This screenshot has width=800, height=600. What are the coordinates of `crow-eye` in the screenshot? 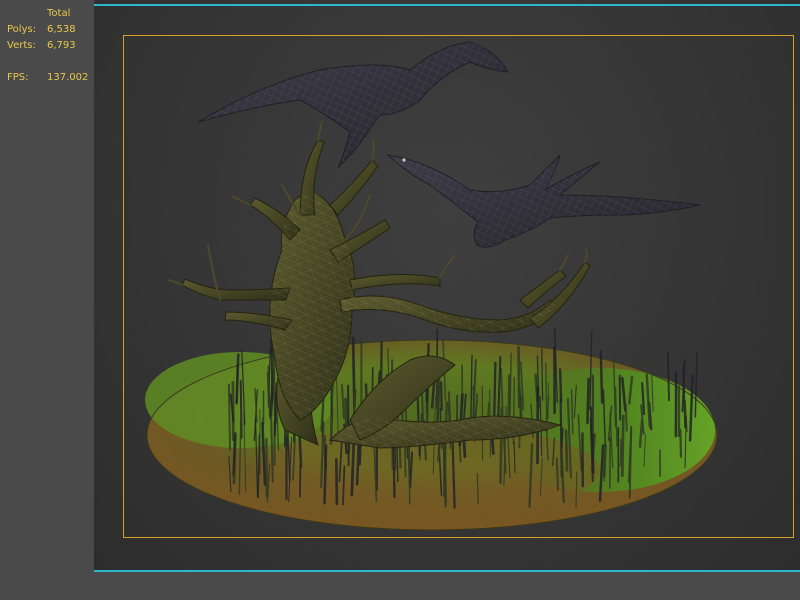 It's located at (404, 160).